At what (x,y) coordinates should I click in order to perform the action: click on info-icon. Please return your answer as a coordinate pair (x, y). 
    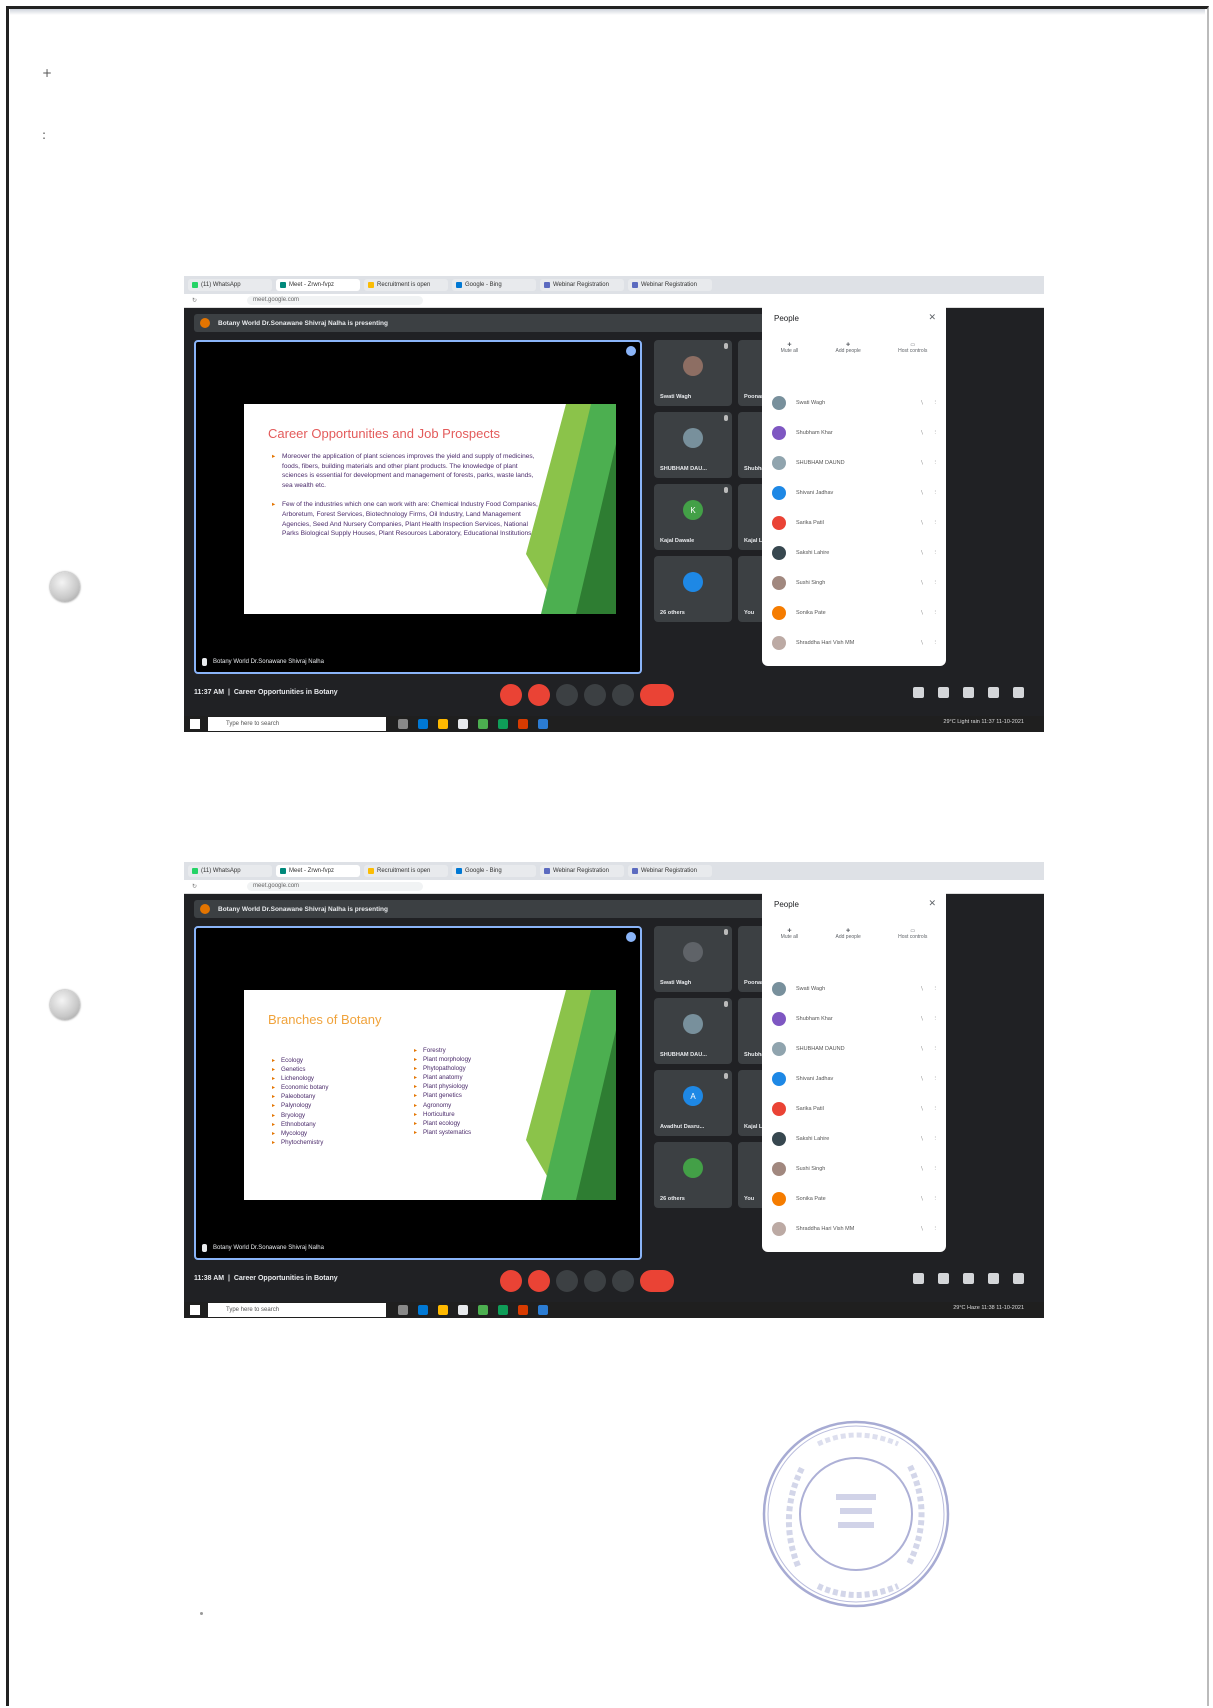
    Looking at the image, I should click on (918, 692).